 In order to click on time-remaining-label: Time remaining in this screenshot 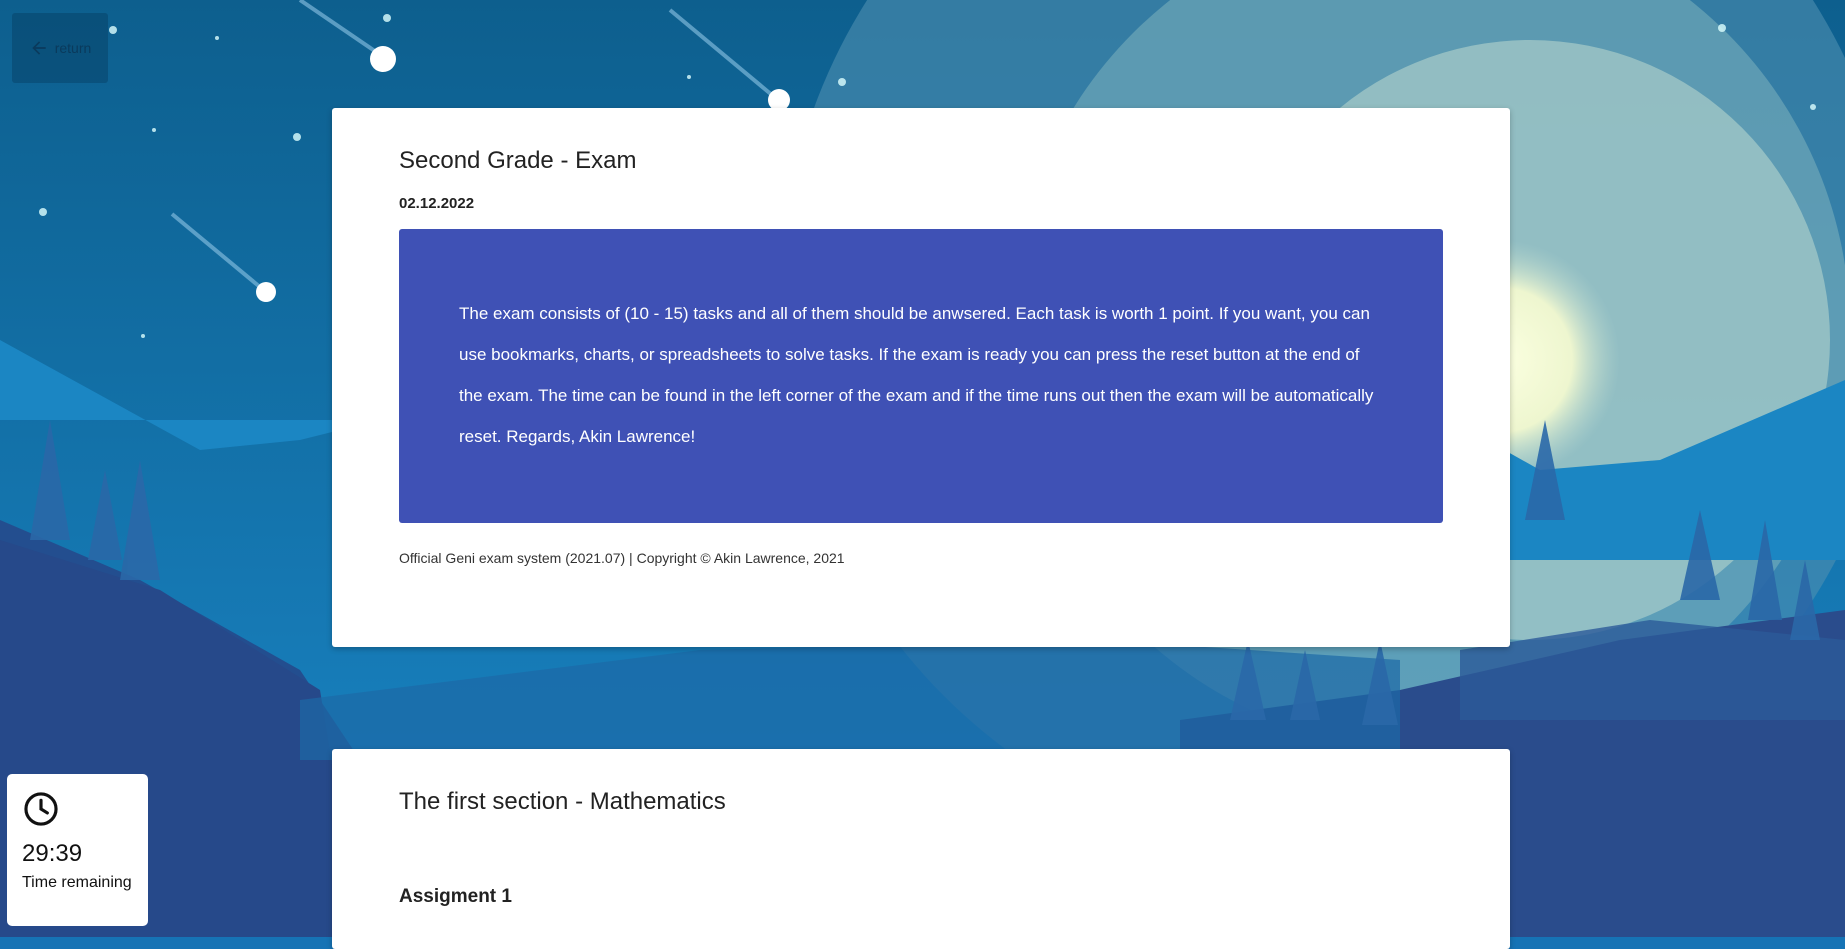, I will do `click(77, 882)`.